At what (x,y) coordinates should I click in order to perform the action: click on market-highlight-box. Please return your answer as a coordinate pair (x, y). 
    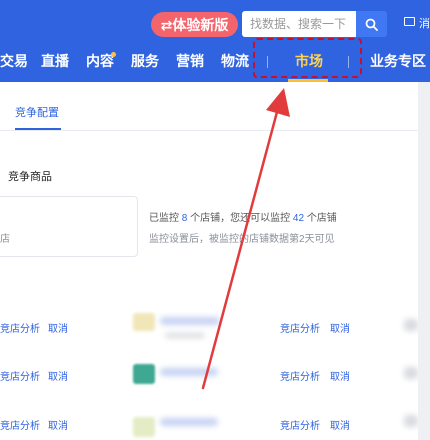
    Looking at the image, I should click on (307, 58).